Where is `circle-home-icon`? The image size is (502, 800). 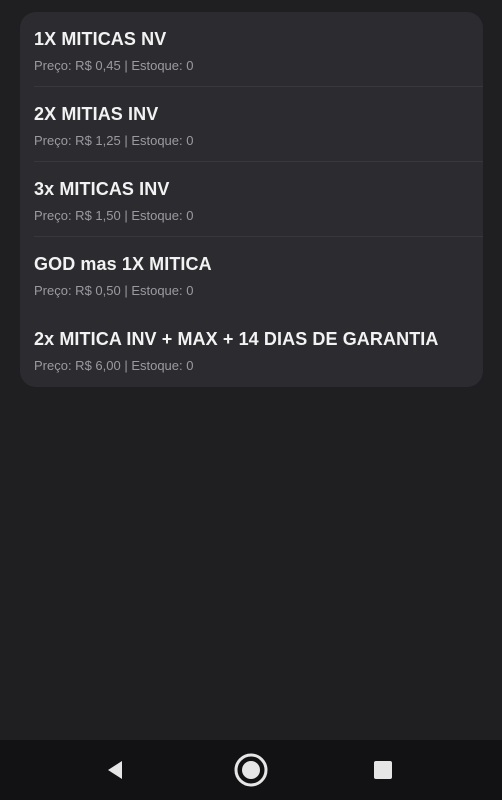
circle-home-icon is located at coordinates (251, 770).